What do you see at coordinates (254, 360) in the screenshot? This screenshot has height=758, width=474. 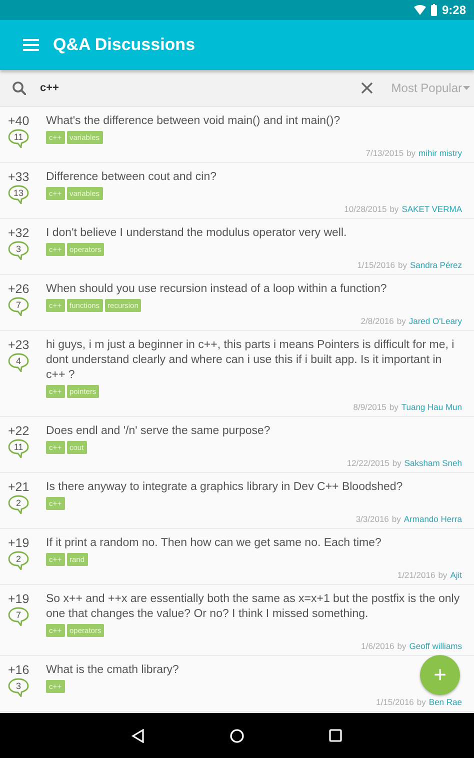 I see `question-title: hi guys, i m just a beginner in c++, this parts i means Pointers is difficult for me, i dont understand clearly and where can i use this if i built app. Is it important in c++ ?` at bounding box center [254, 360].